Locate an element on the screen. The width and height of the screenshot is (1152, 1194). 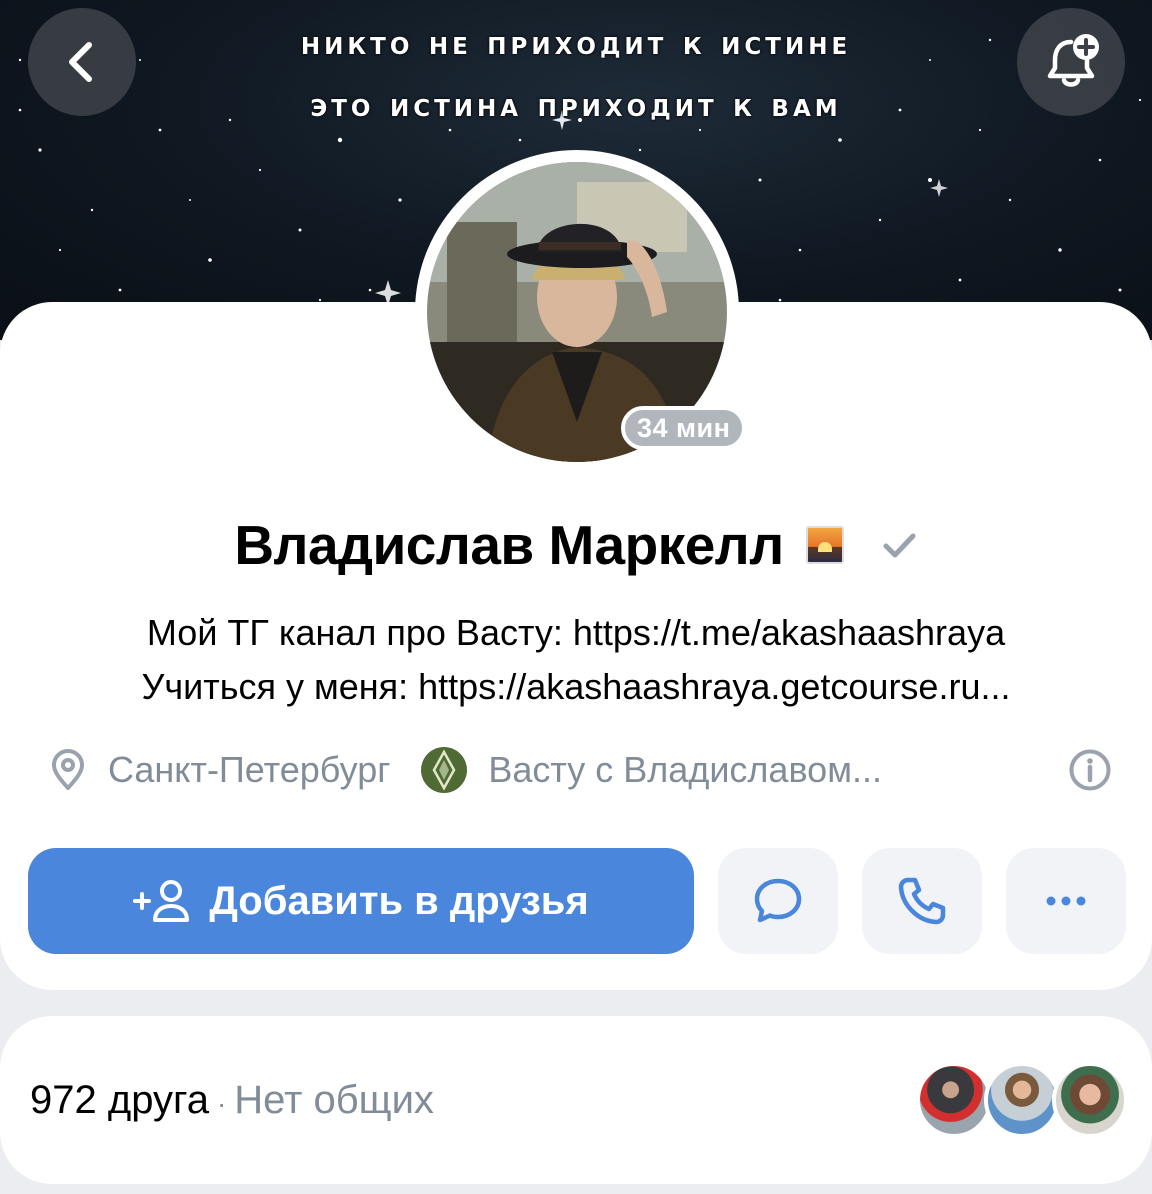
add-friend-label: Добавить в друзья is located at coordinates (399, 900).